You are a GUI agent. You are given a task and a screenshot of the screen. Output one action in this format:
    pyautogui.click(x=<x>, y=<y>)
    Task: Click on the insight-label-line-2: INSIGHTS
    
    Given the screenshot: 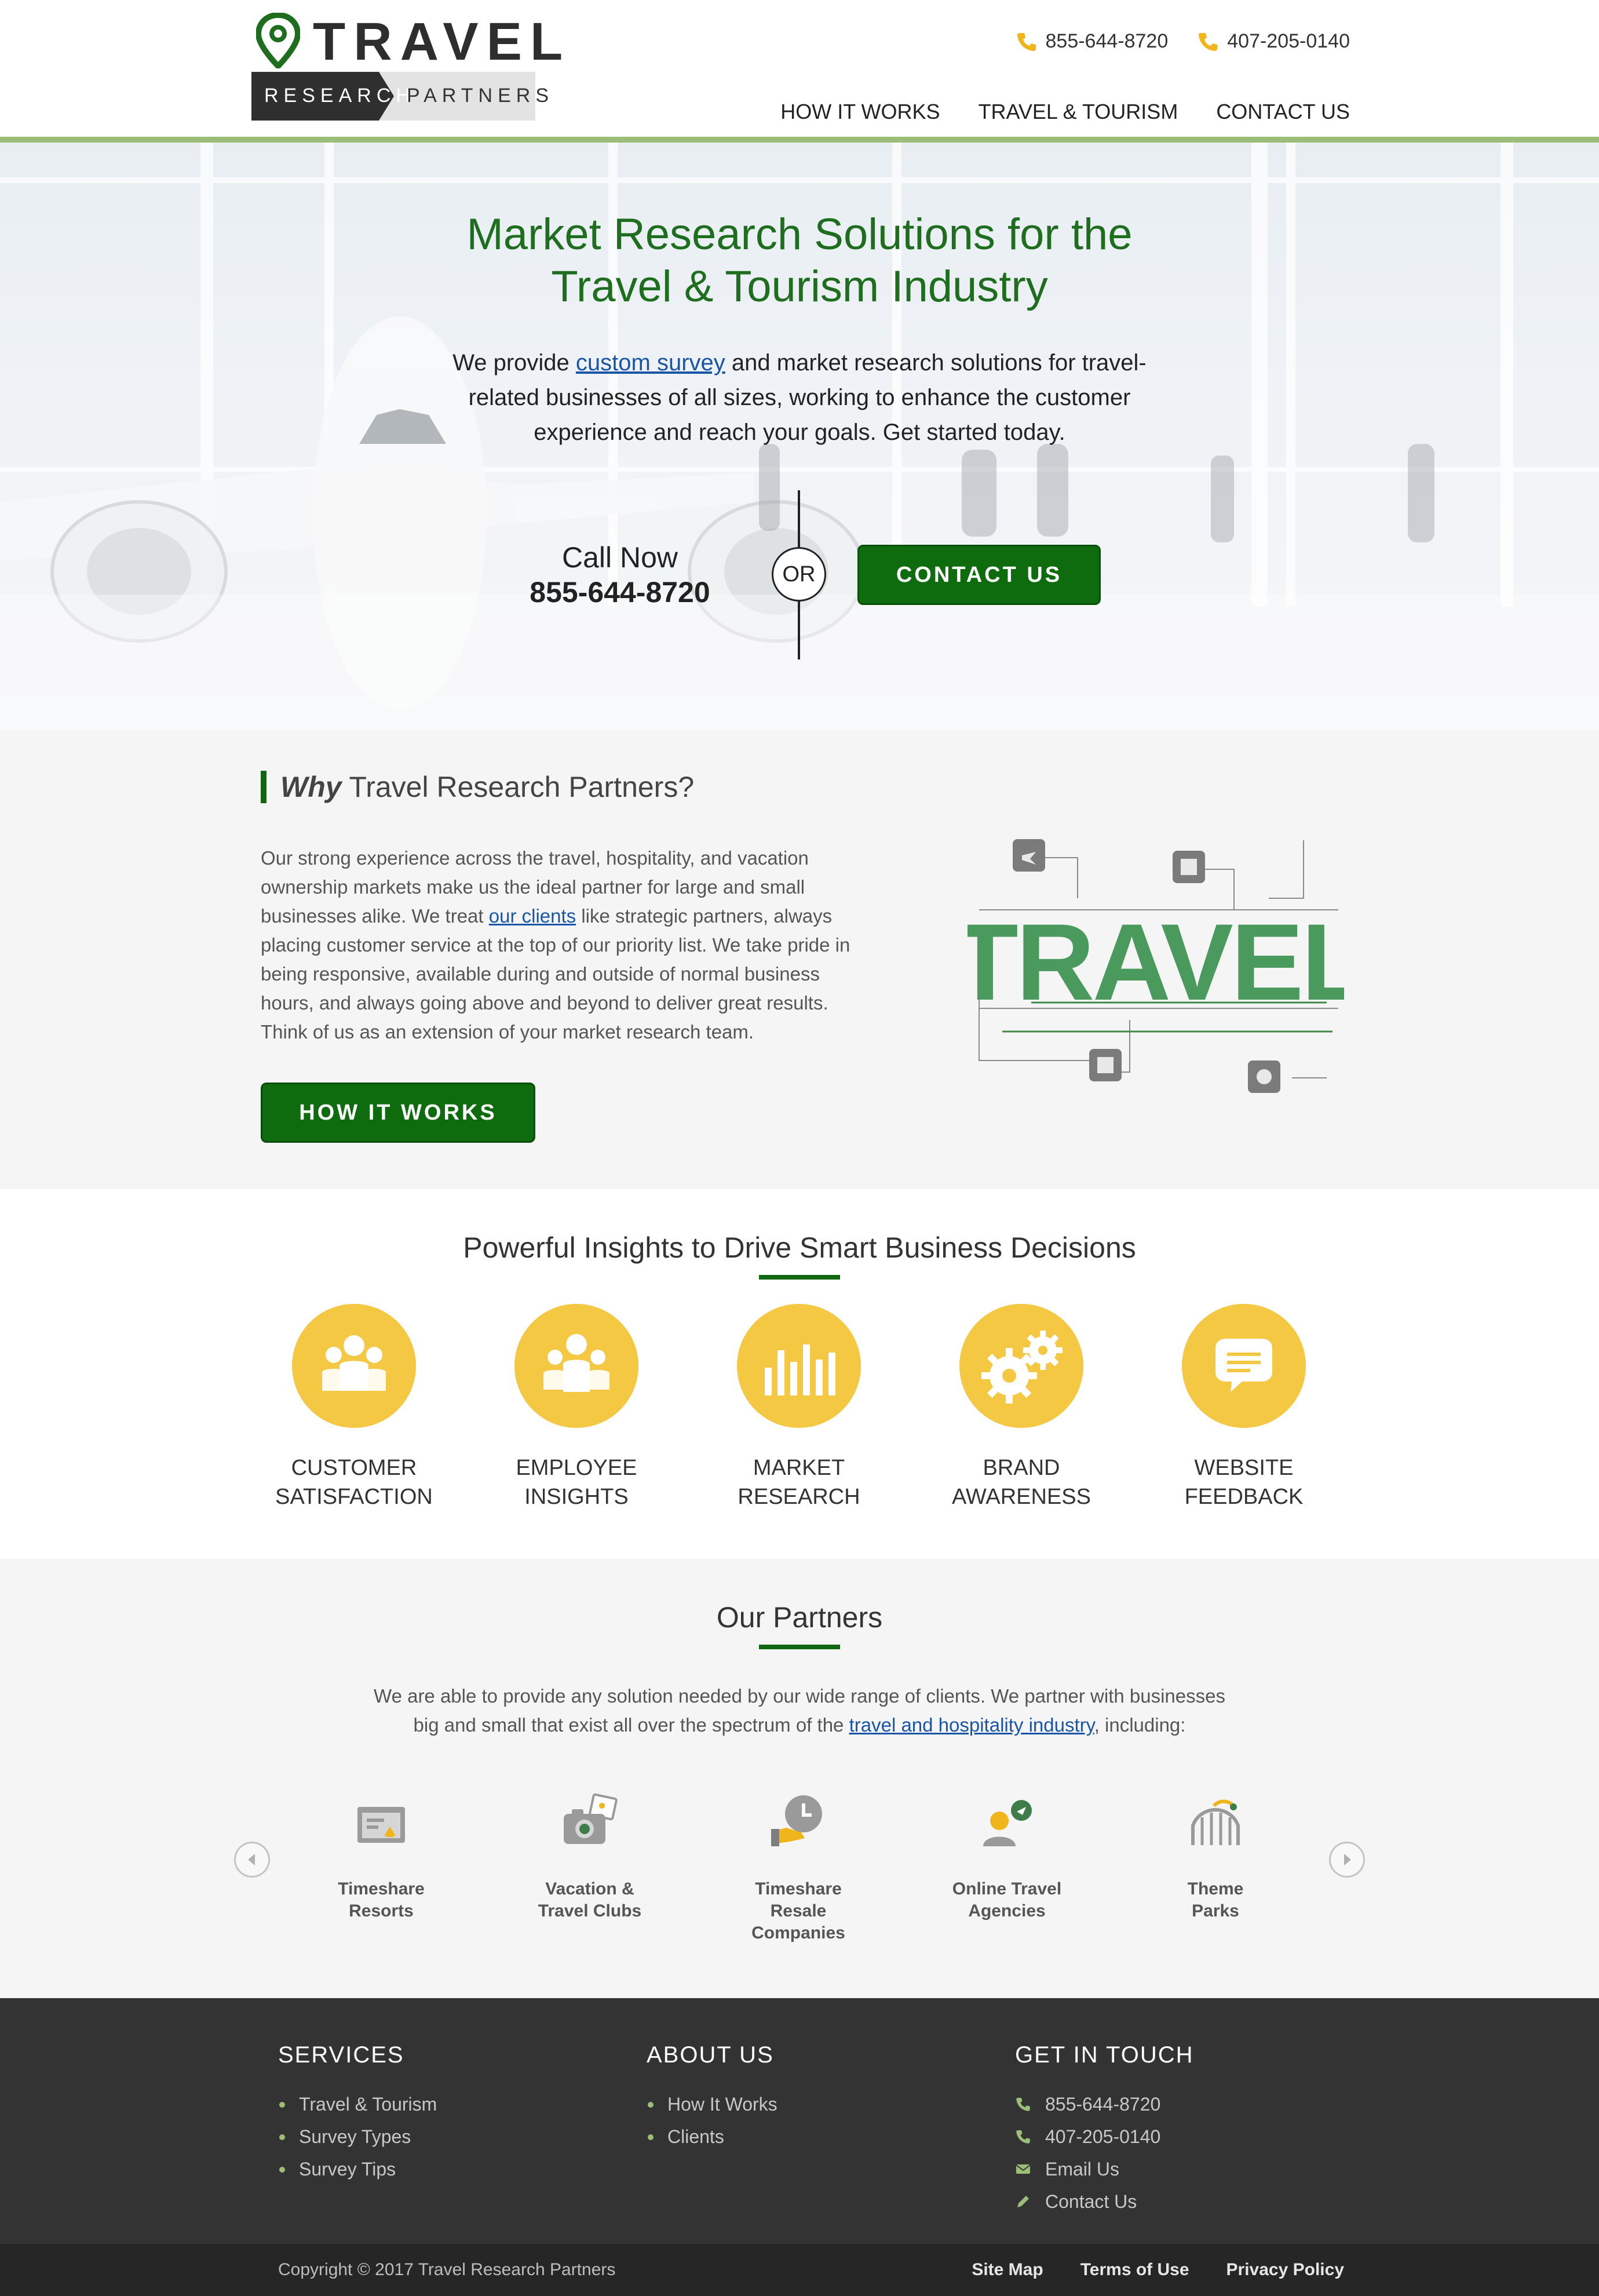 What is the action you would take?
    pyautogui.click(x=577, y=1497)
    